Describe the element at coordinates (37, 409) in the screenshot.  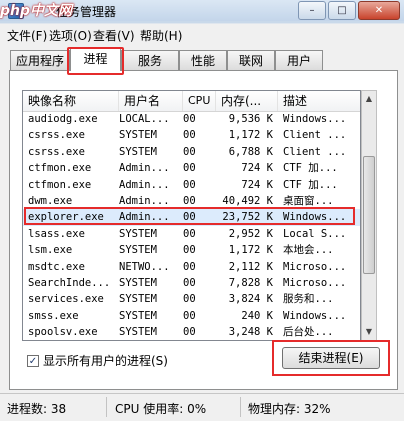
I see `status-process-count: 进程数: 38` at that location.